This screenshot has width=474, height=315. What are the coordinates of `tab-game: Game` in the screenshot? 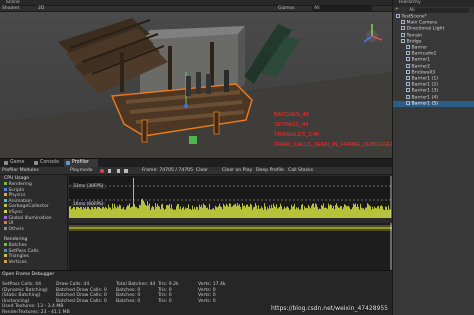 It's located at (17, 163).